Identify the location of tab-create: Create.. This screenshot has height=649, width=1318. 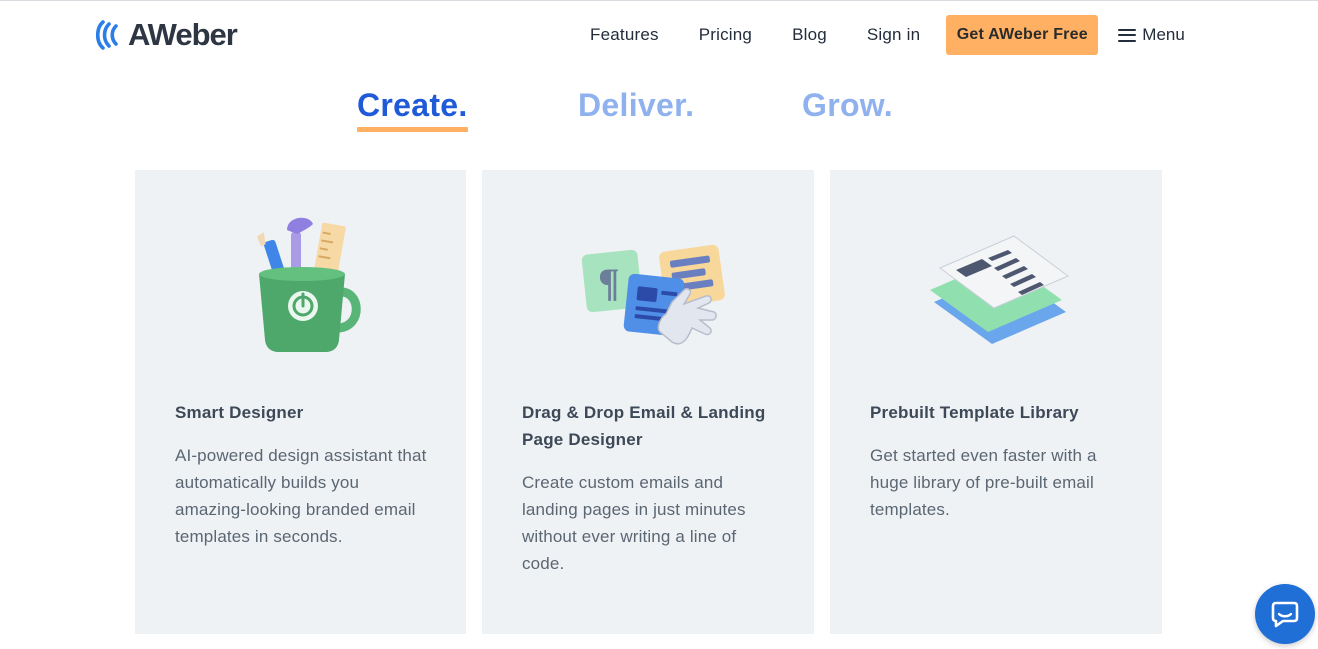
(412, 108).